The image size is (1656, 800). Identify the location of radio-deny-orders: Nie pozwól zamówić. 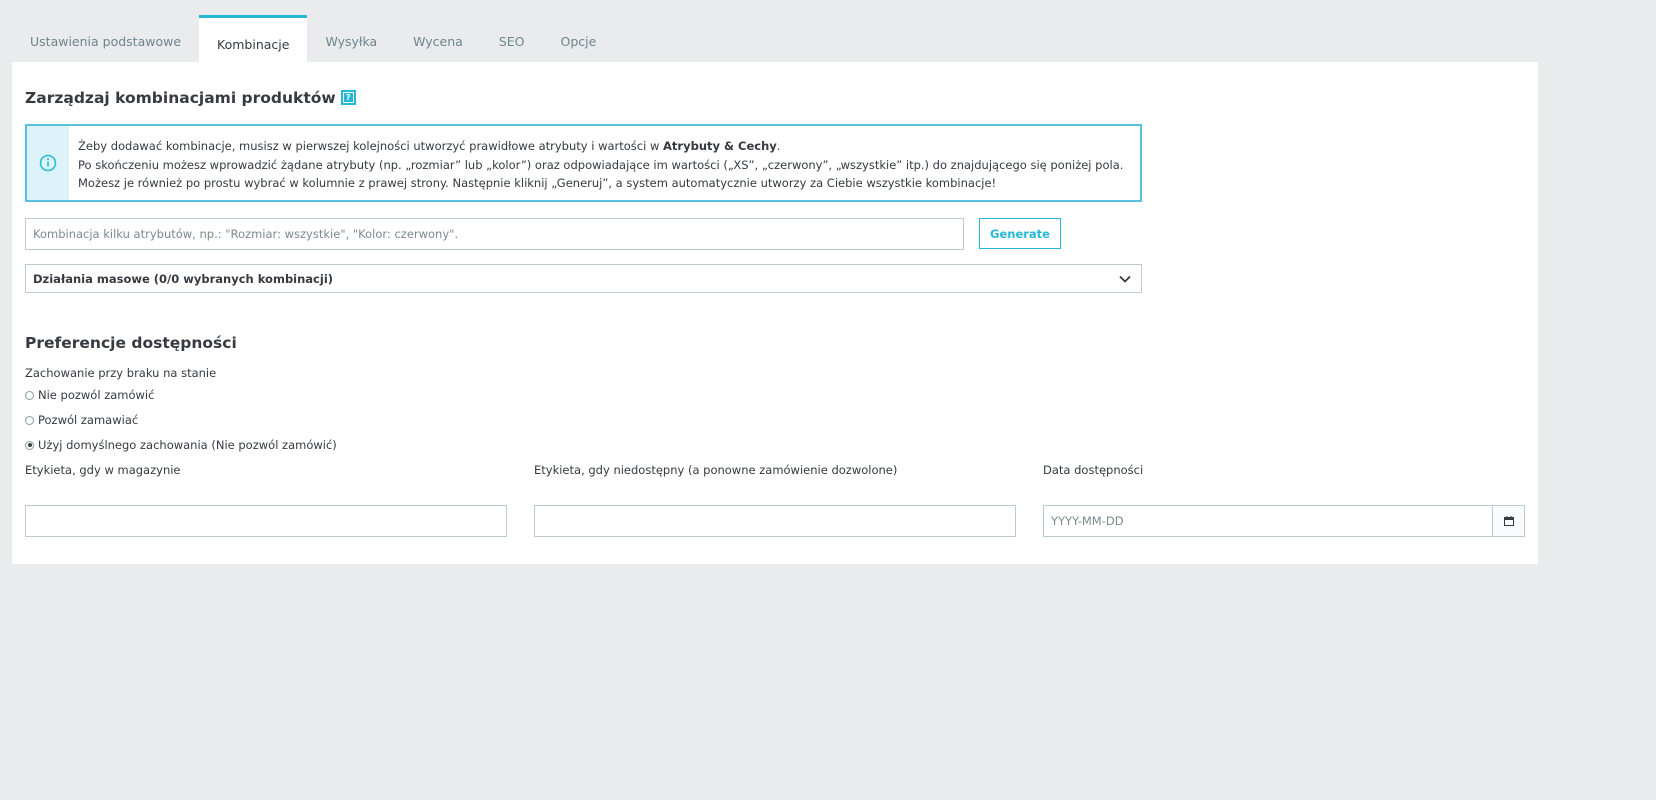
(89, 395).